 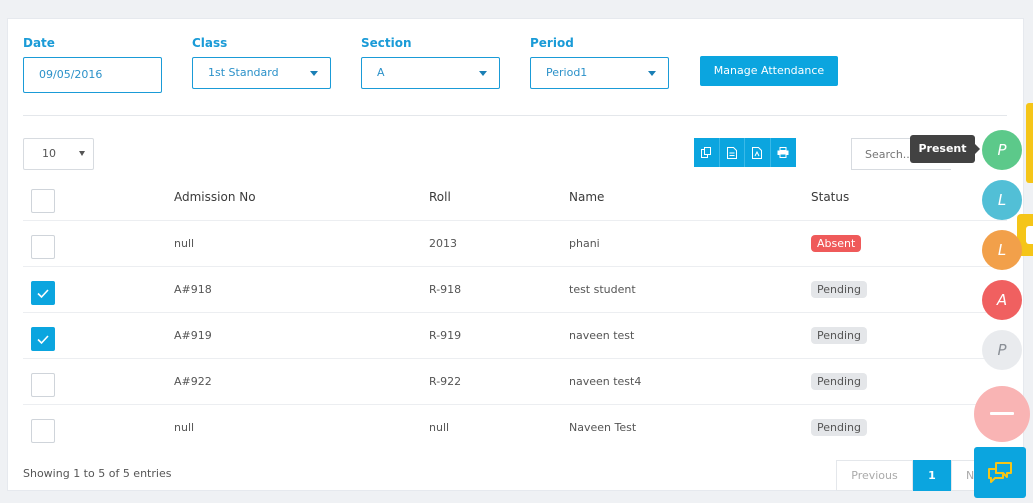 What do you see at coordinates (602, 335) in the screenshot?
I see `name-cell: naveen test` at bounding box center [602, 335].